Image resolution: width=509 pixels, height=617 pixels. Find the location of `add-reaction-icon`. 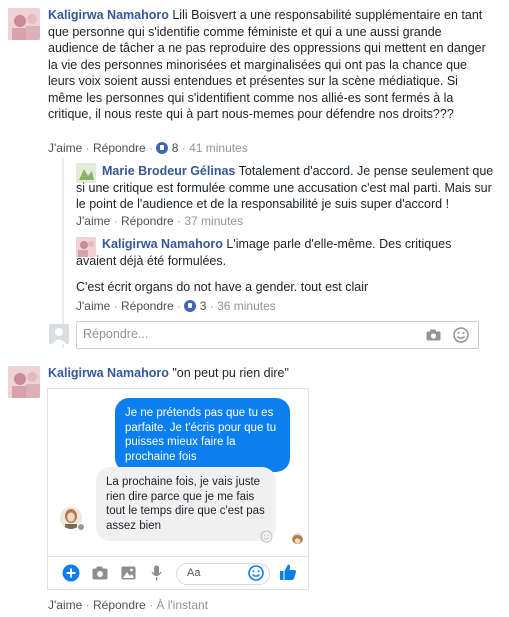

add-reaction-icon is located at coordinates (266, 536).